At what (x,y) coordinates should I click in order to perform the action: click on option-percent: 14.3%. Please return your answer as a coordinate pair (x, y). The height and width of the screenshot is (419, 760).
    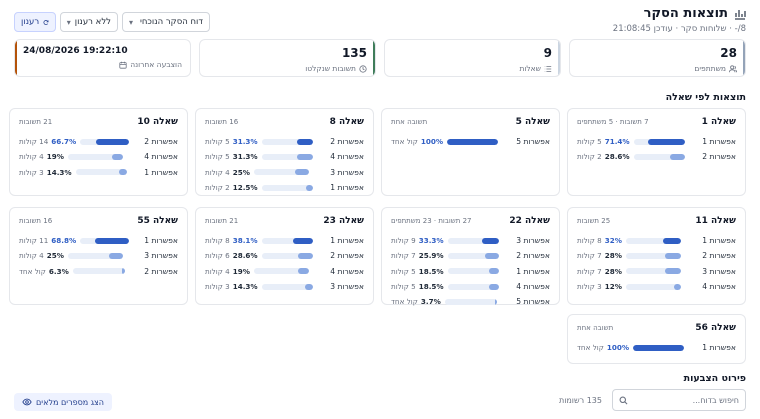
    Looking at the image, I should click on (59, 172).